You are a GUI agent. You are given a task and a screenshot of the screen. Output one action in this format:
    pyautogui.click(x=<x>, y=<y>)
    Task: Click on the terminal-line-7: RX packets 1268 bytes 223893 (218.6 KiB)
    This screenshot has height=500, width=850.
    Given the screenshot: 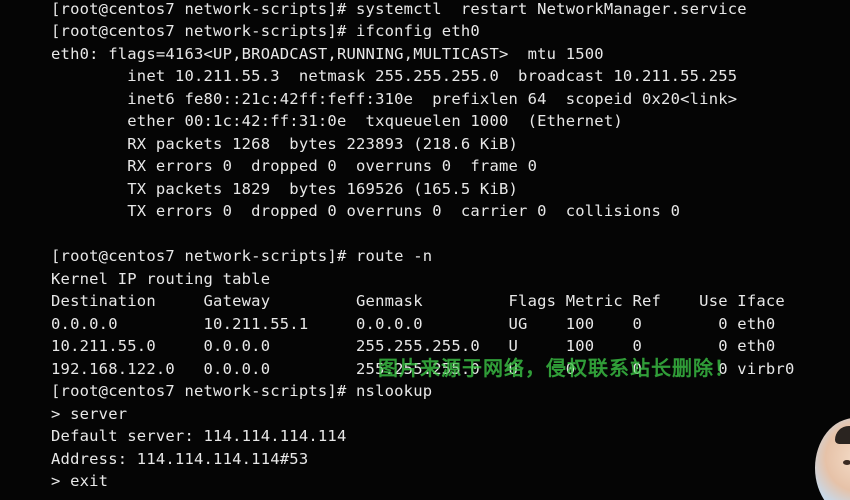 What is the action you would take?
    pyautogui.click(x=285, y=144)
    